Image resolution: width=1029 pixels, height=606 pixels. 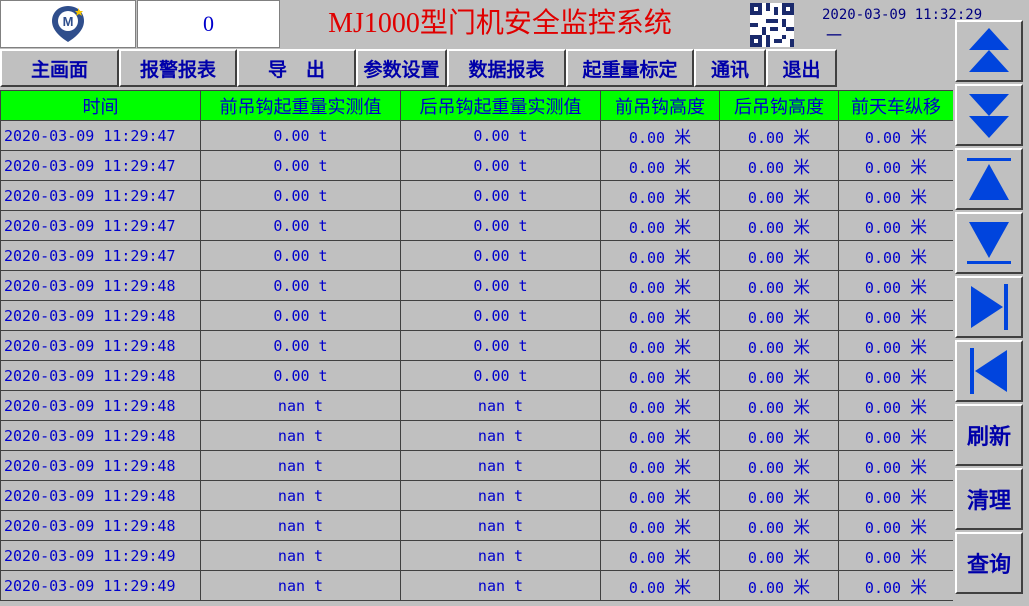 I want to click on go-to-top-button, so click(x=989, y=179).